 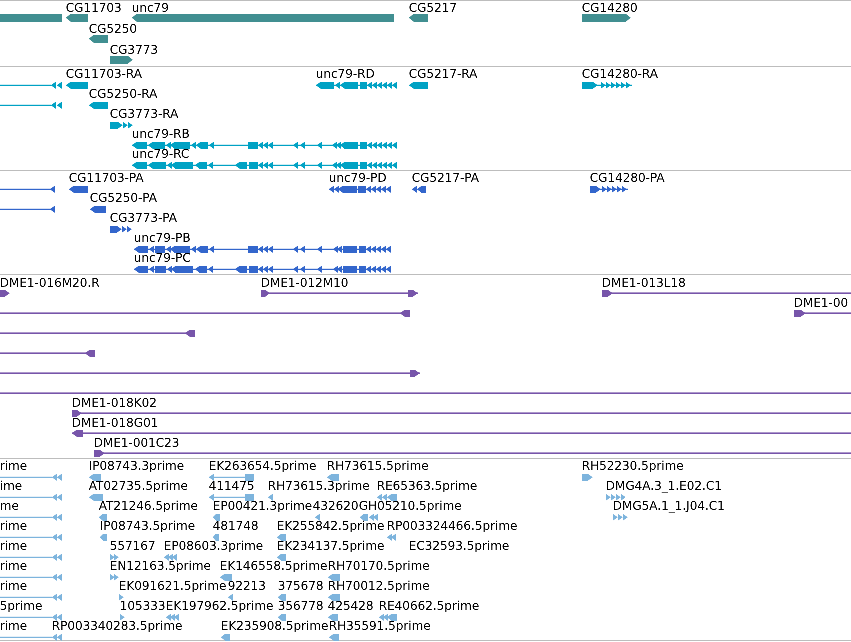 What do you see at coordinates (301, 606) in the screenshot?
I see `feature-label: 356778` at bounding box center [301, 606].